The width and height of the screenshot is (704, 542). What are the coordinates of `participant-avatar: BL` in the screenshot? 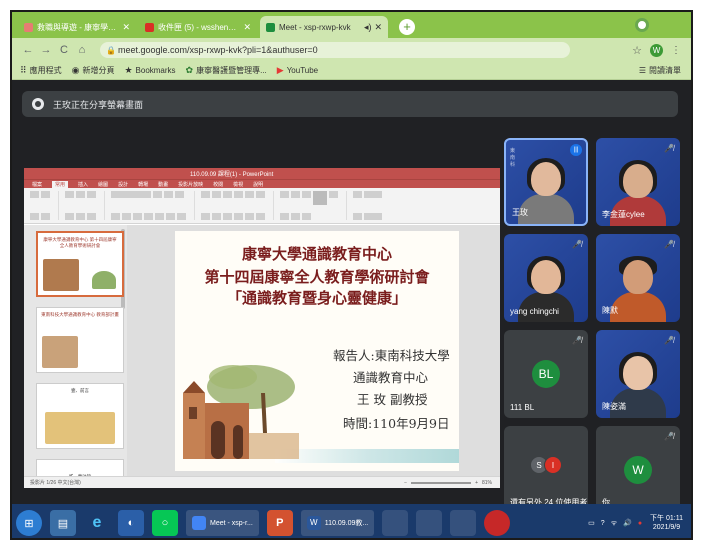 It's located at (546, 374).